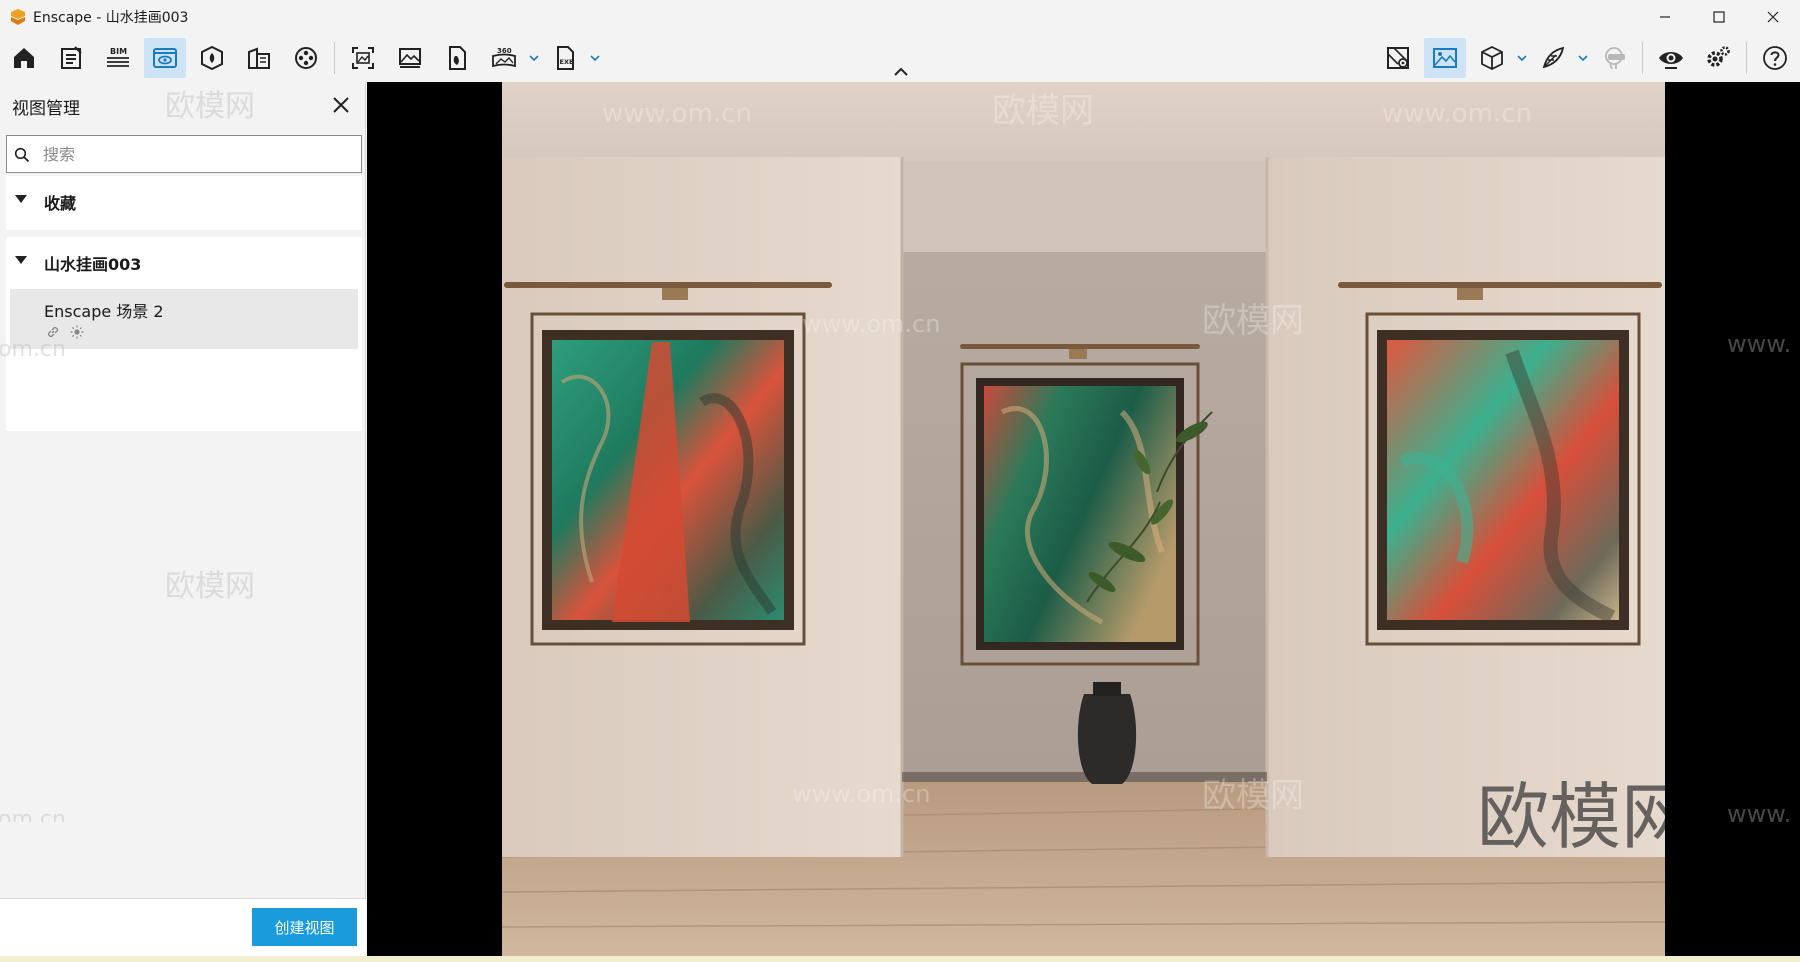 This screenshot has height=962, width=1800. I want to click on notes-button, so click(71, 58).